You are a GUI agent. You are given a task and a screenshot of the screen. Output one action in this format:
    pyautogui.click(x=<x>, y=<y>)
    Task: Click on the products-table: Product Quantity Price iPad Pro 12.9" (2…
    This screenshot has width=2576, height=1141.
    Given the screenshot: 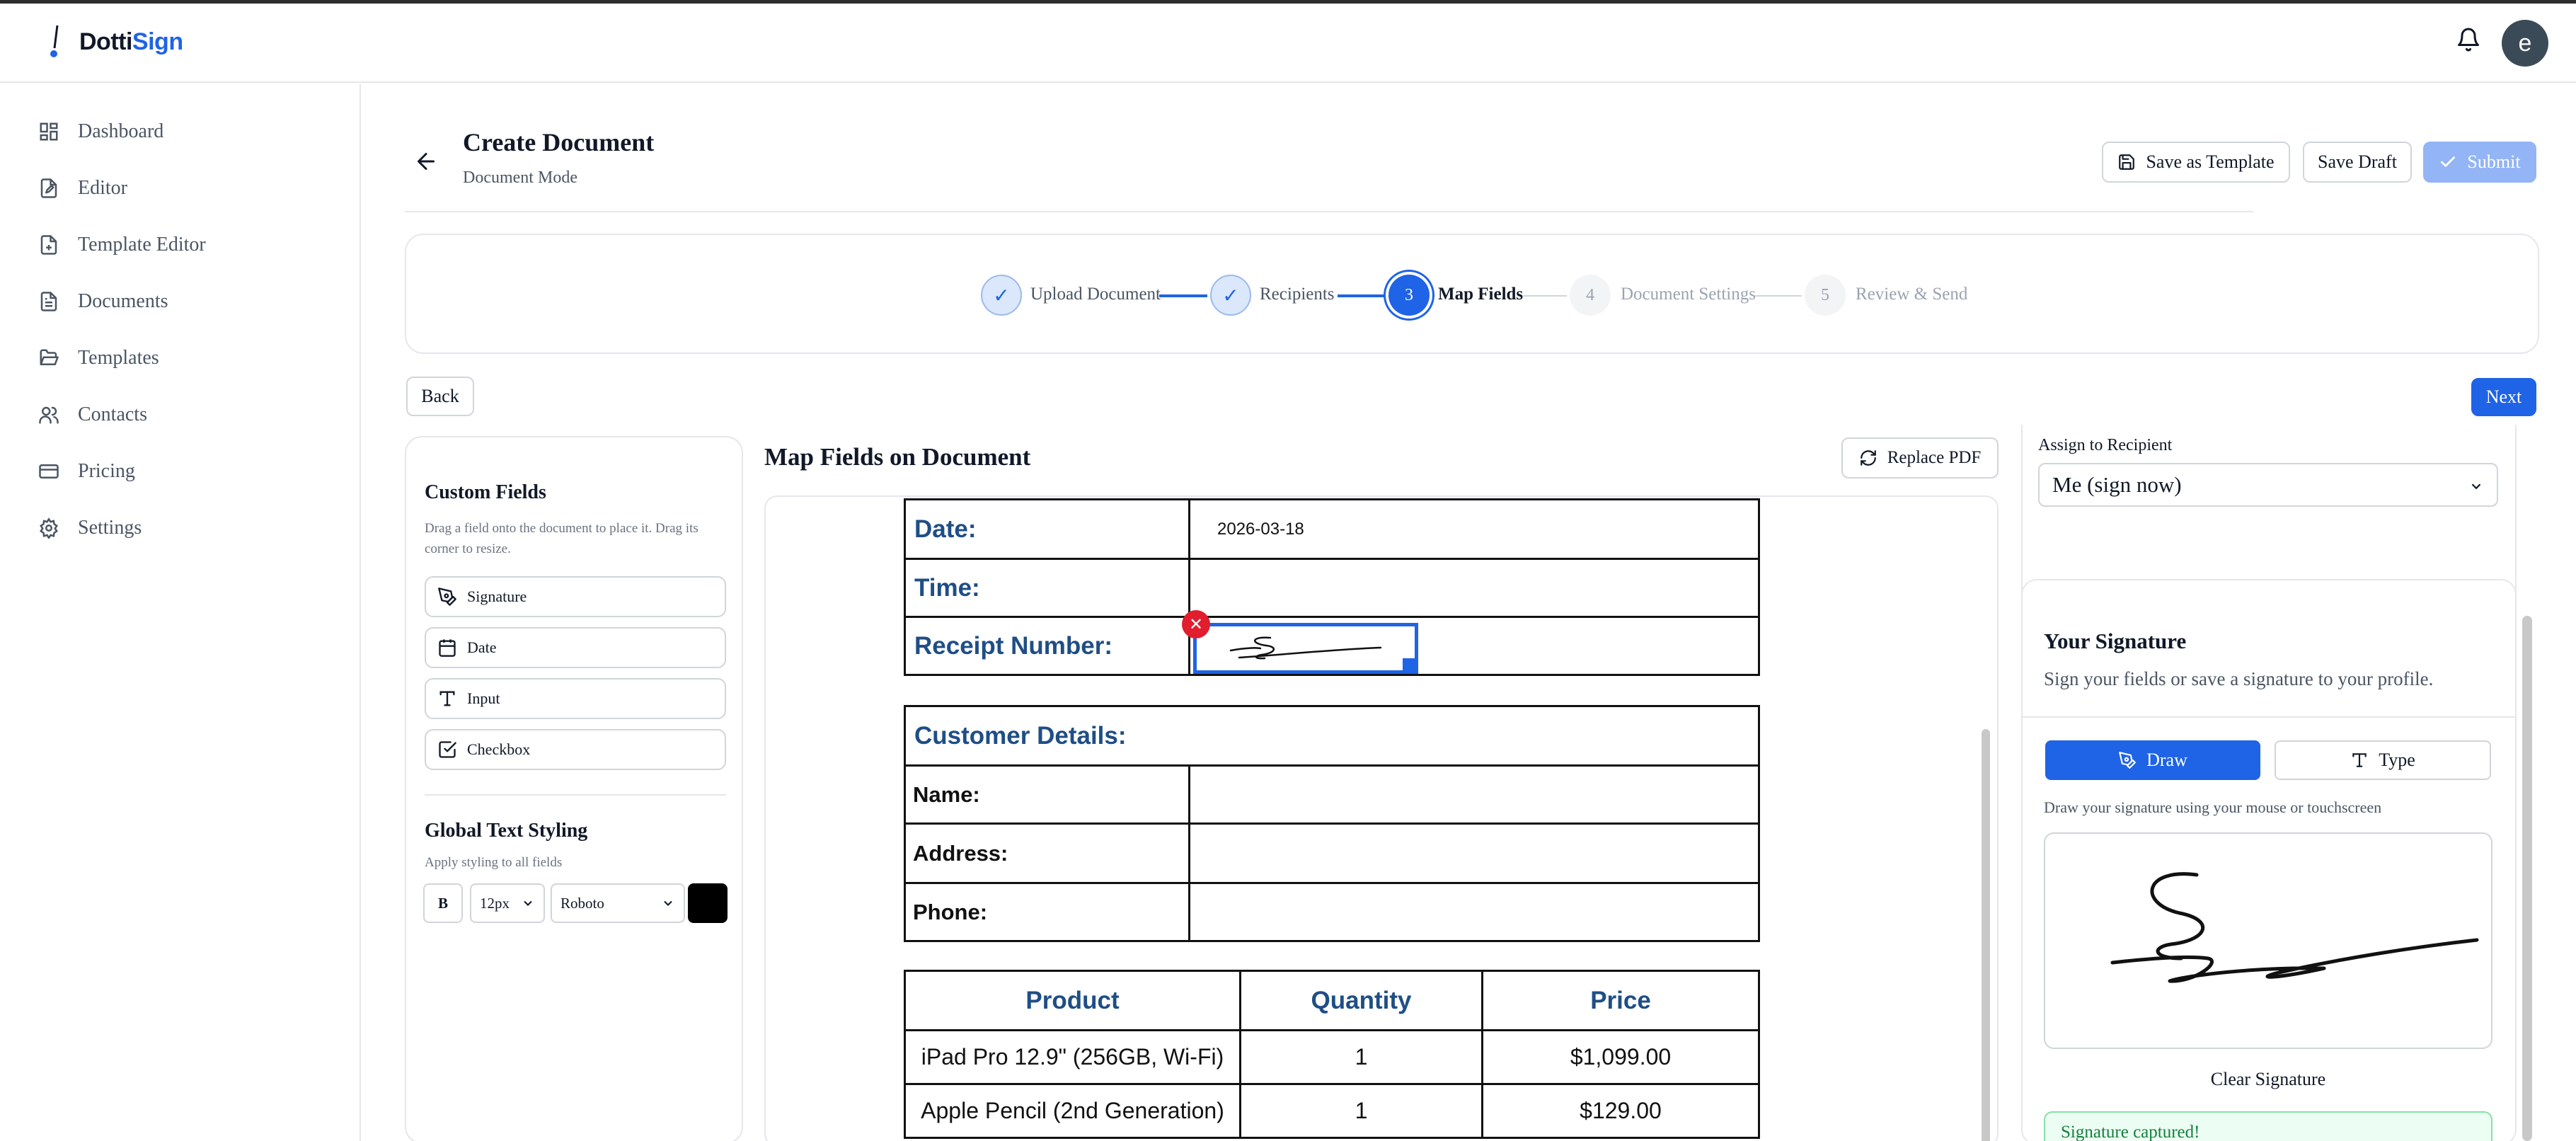 What is the action you would take?
    pyautogui.click(x=1332, y=1054)
    